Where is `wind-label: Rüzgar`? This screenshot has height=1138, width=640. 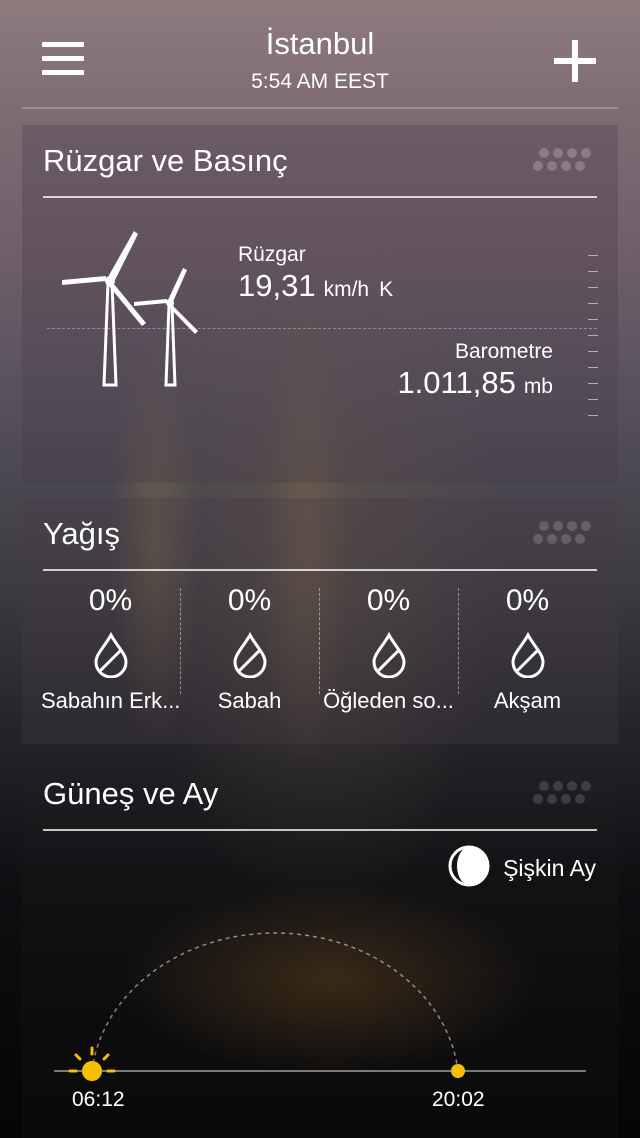
wind-label: Rüzgar is located at coordinates (272, 254).